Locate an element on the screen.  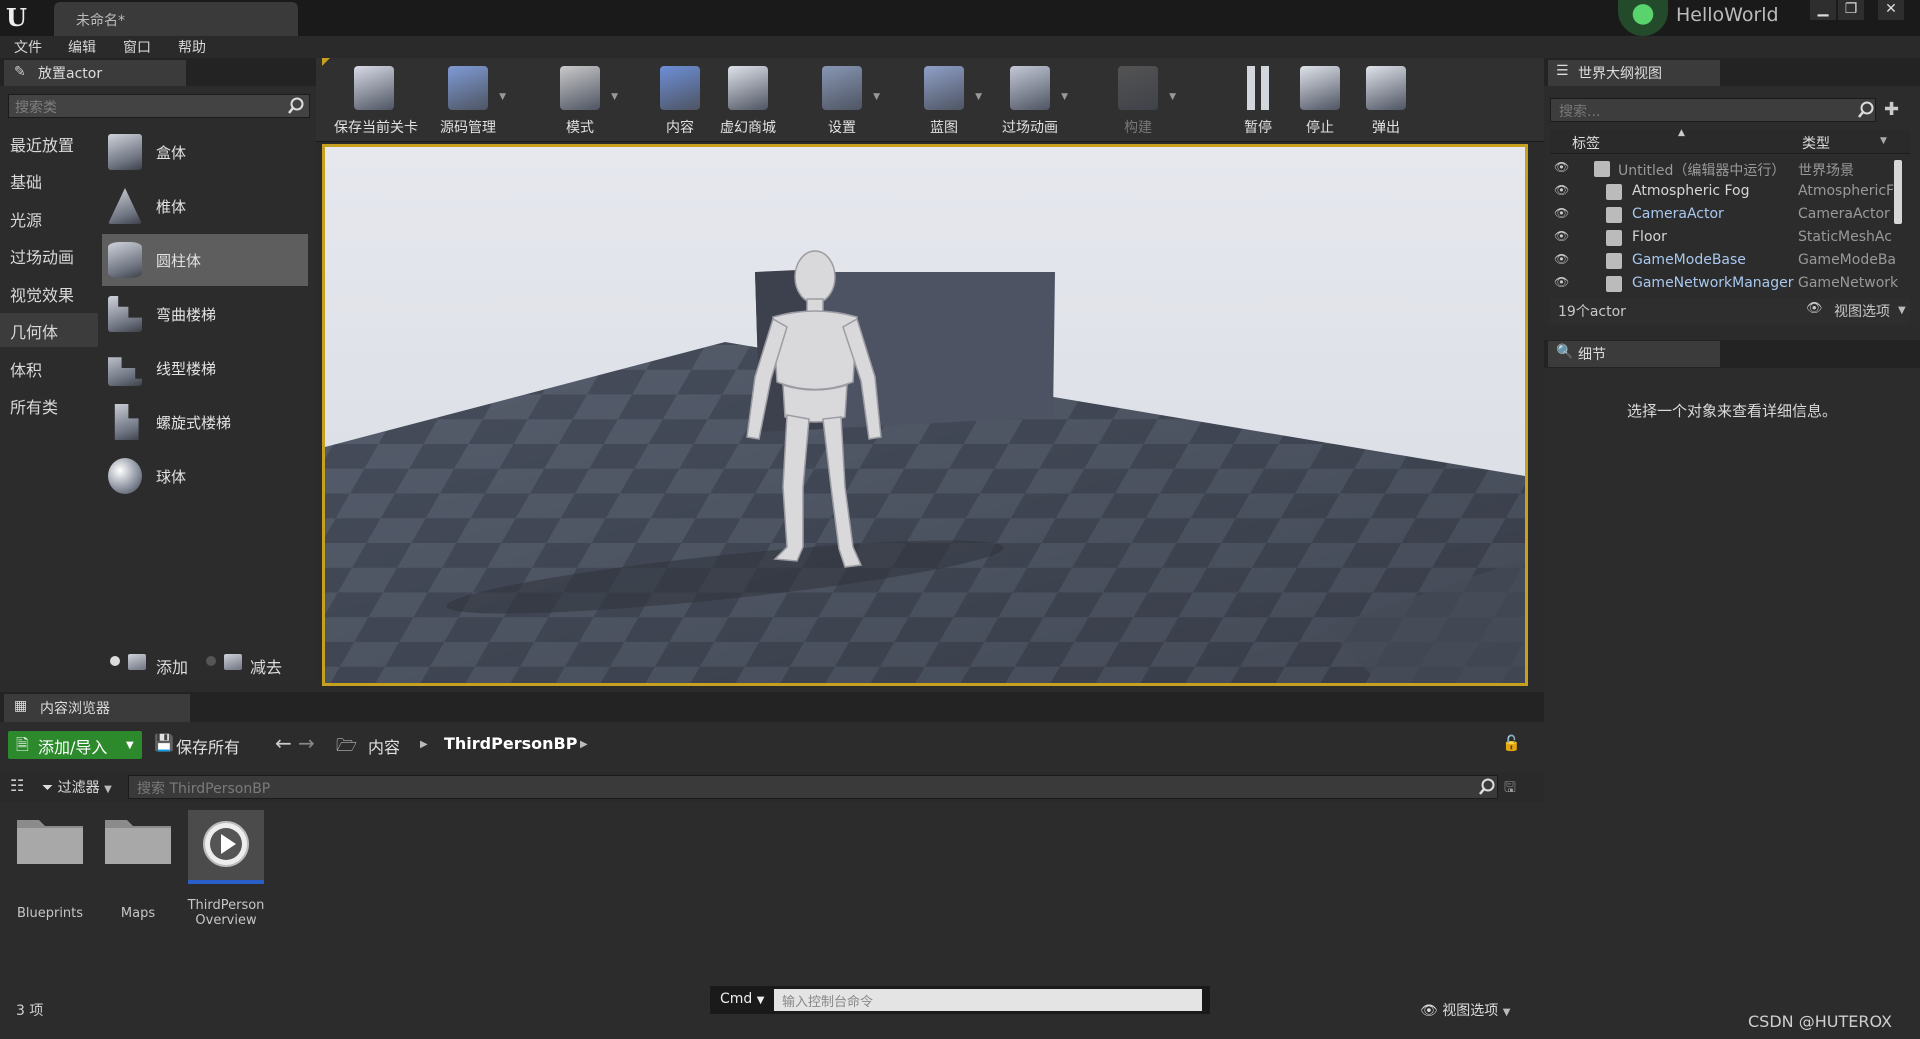
console-input: 输入控制台命令 is located at coordinates (988, 1000).